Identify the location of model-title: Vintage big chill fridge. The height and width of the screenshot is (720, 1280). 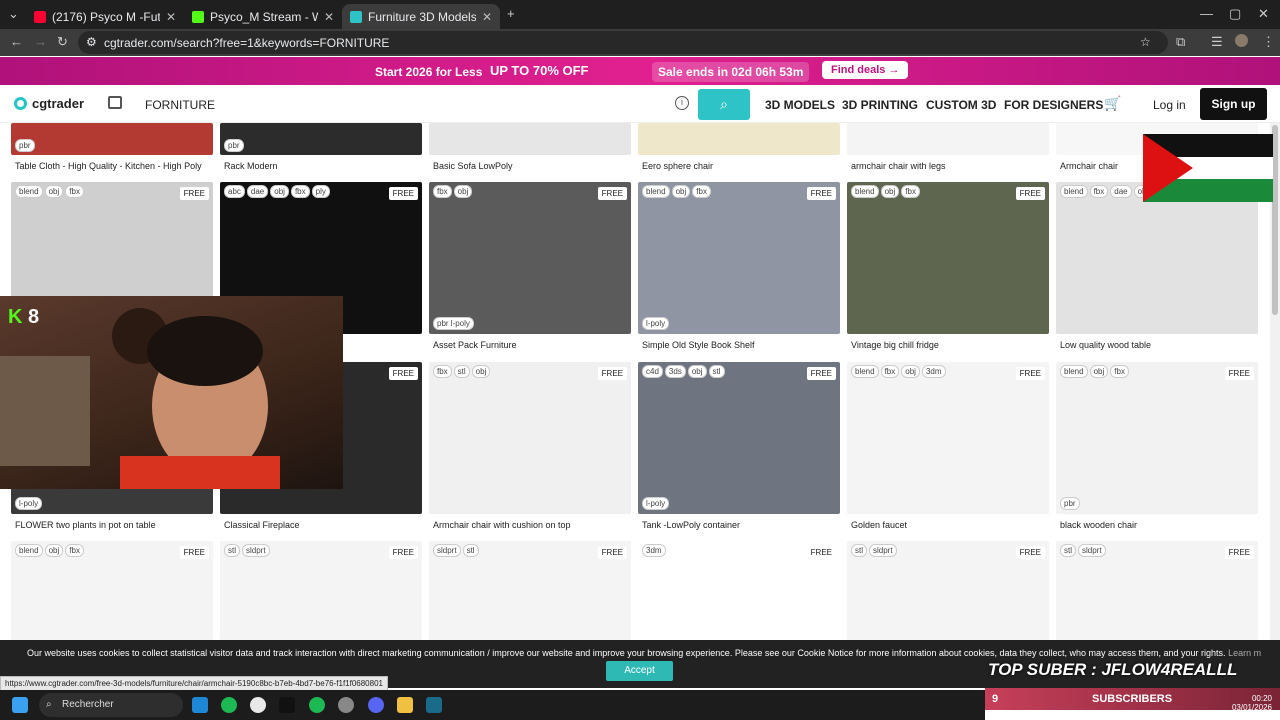
(895, 345).